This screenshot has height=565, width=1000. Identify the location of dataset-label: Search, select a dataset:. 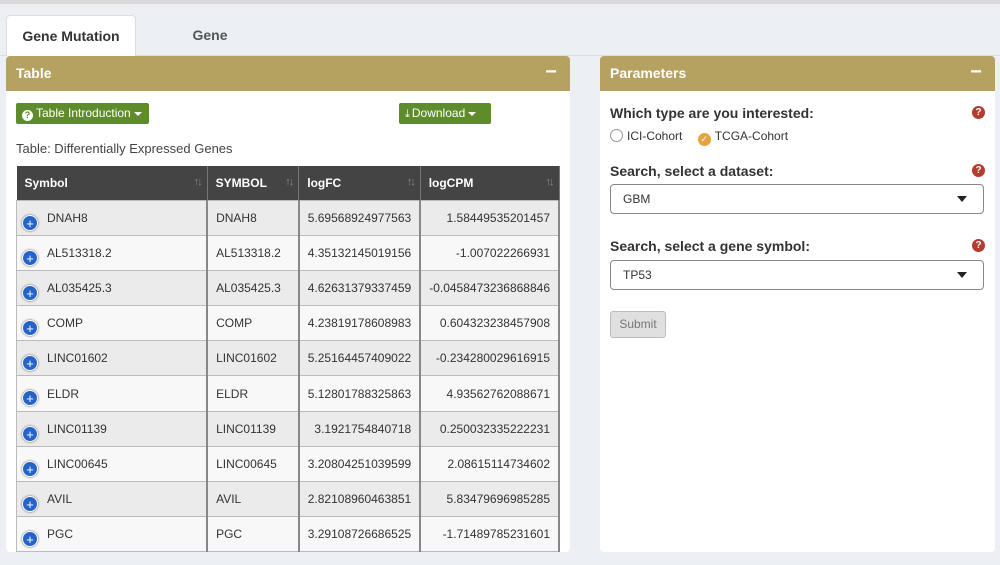
(692, 171).